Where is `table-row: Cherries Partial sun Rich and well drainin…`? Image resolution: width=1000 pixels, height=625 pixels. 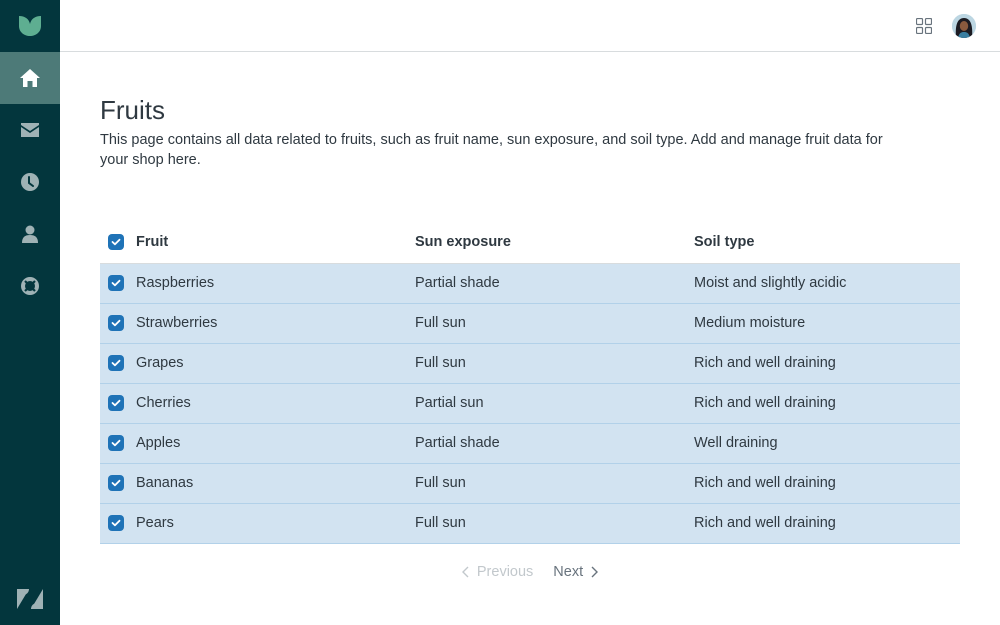 table-row: Cherries Partial sun Rich and well drainin… is located at coordinates (530, 403).